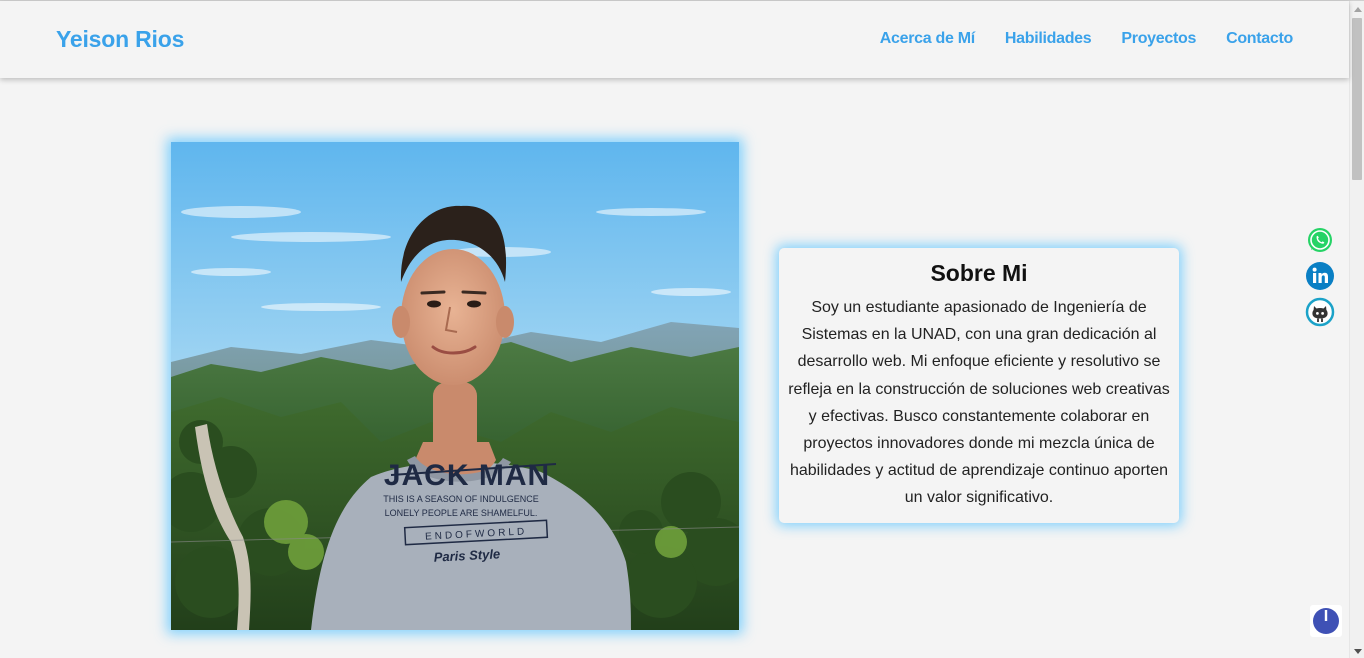 Image resolution: width=1364 pixels, height=658 pixels. I want to click on whatsapp-icon, so click(1320, 240).